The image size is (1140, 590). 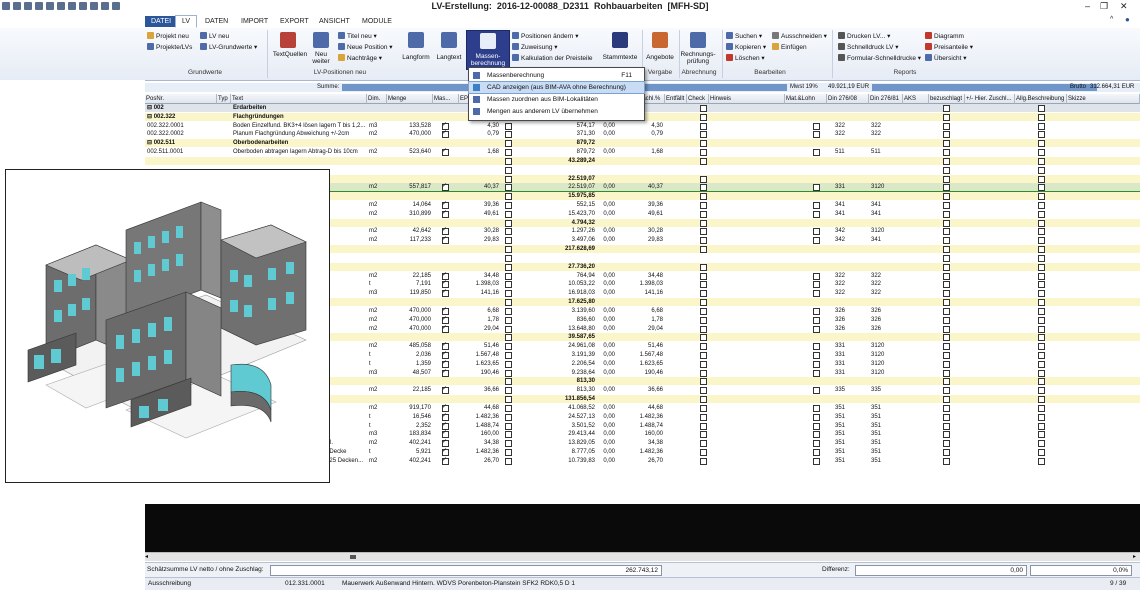 I want to click on tab-datei: DATEI, so click(x=161, y=21).